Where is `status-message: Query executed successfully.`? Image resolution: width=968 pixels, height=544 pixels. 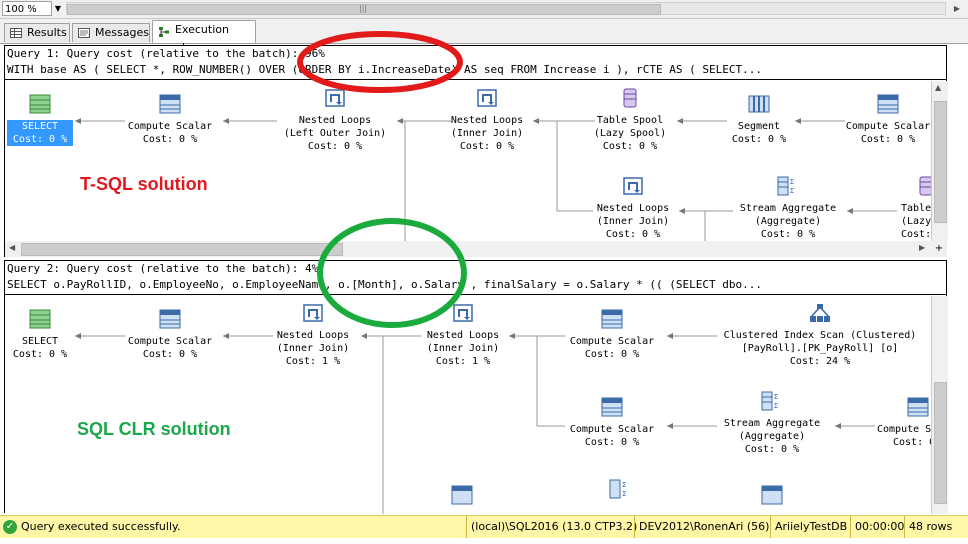
status-message: Query executed successfully. is located at coordinates (101, 526).